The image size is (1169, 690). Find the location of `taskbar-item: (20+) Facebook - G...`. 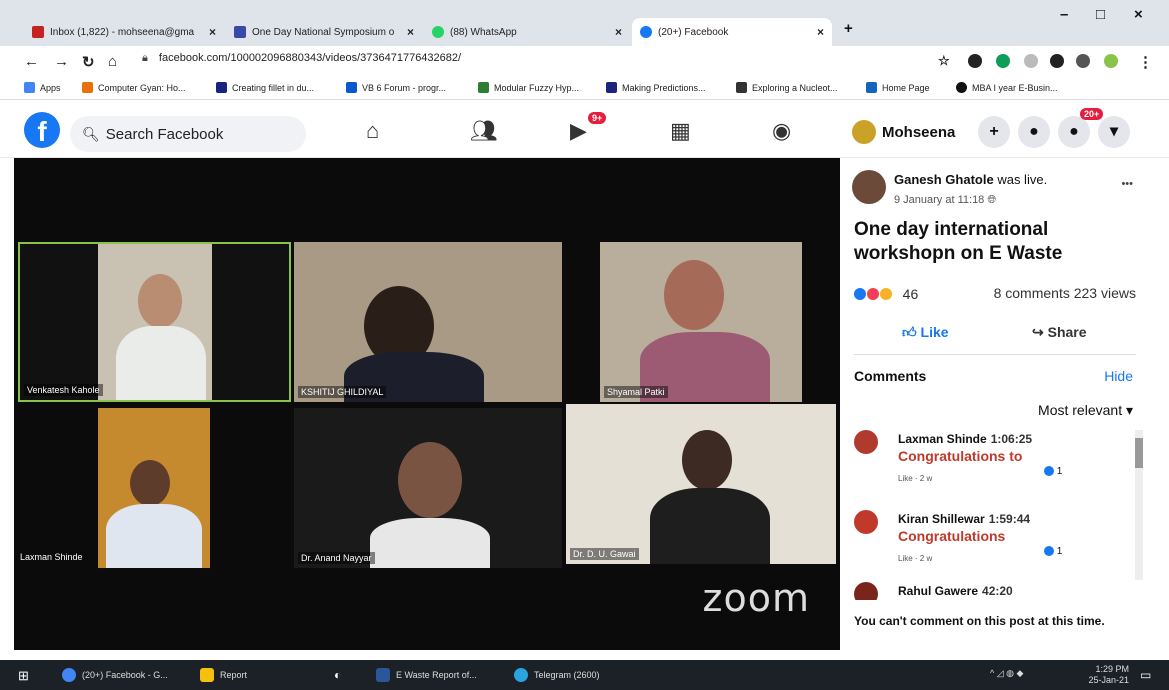

taskbar-item: (20+) Facebook - G... is located at coordinates (115, 675).